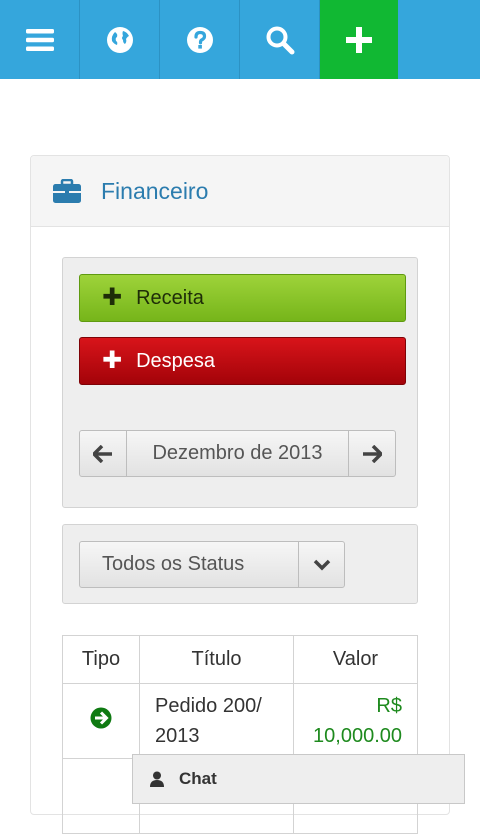  I want to click on next-month-button, so click(371, 453).